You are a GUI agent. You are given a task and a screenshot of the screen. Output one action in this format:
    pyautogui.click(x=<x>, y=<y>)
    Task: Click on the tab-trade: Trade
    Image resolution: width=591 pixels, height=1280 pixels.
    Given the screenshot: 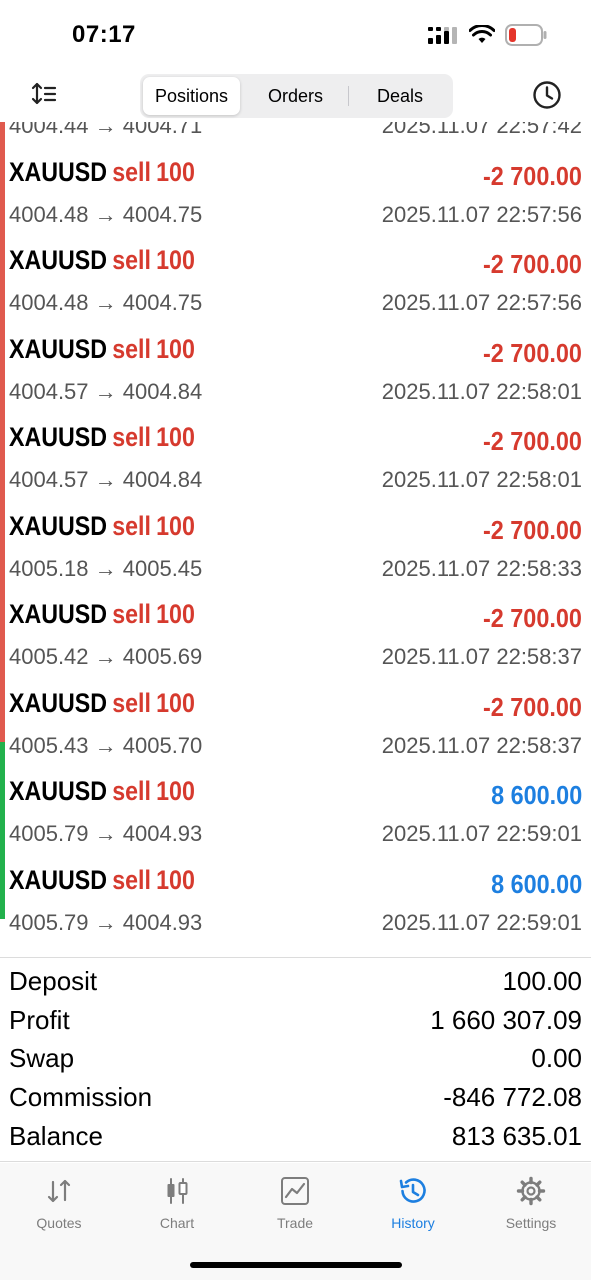 What is the action you would take?
    pyautogui.click(x=295, y=1205)
    